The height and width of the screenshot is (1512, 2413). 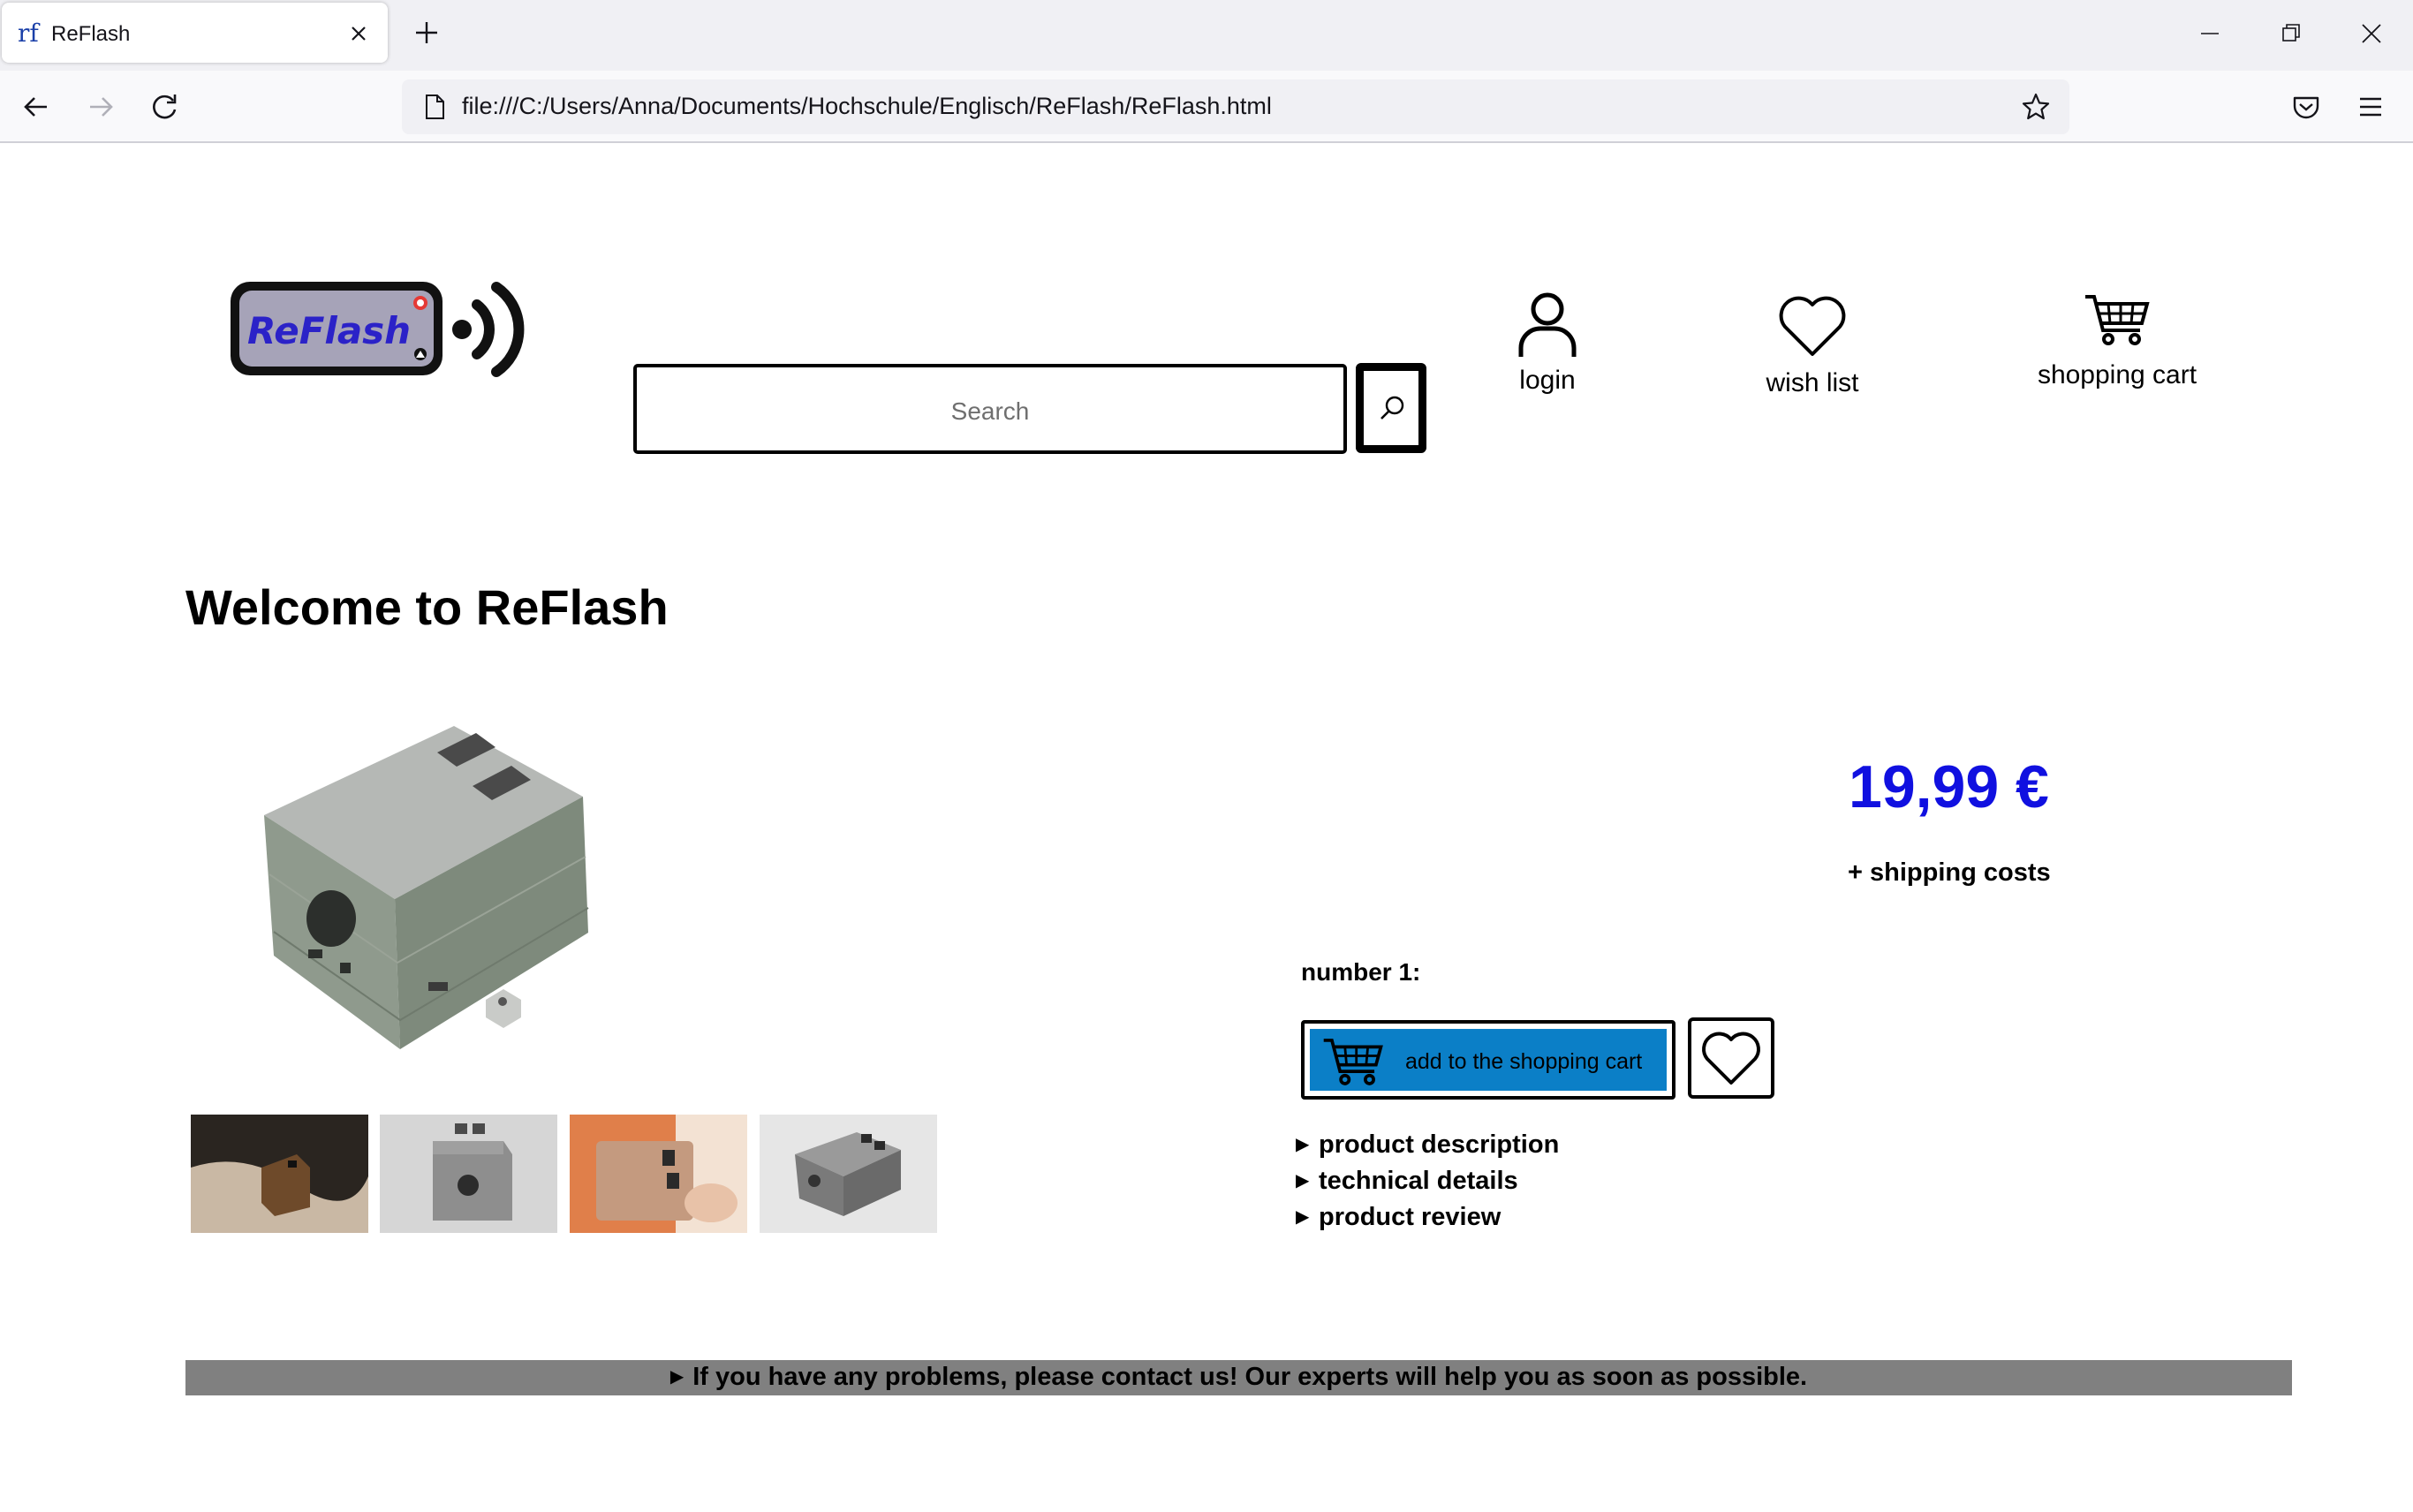 I want to click on forward-icon, so click(x=100, y=107).